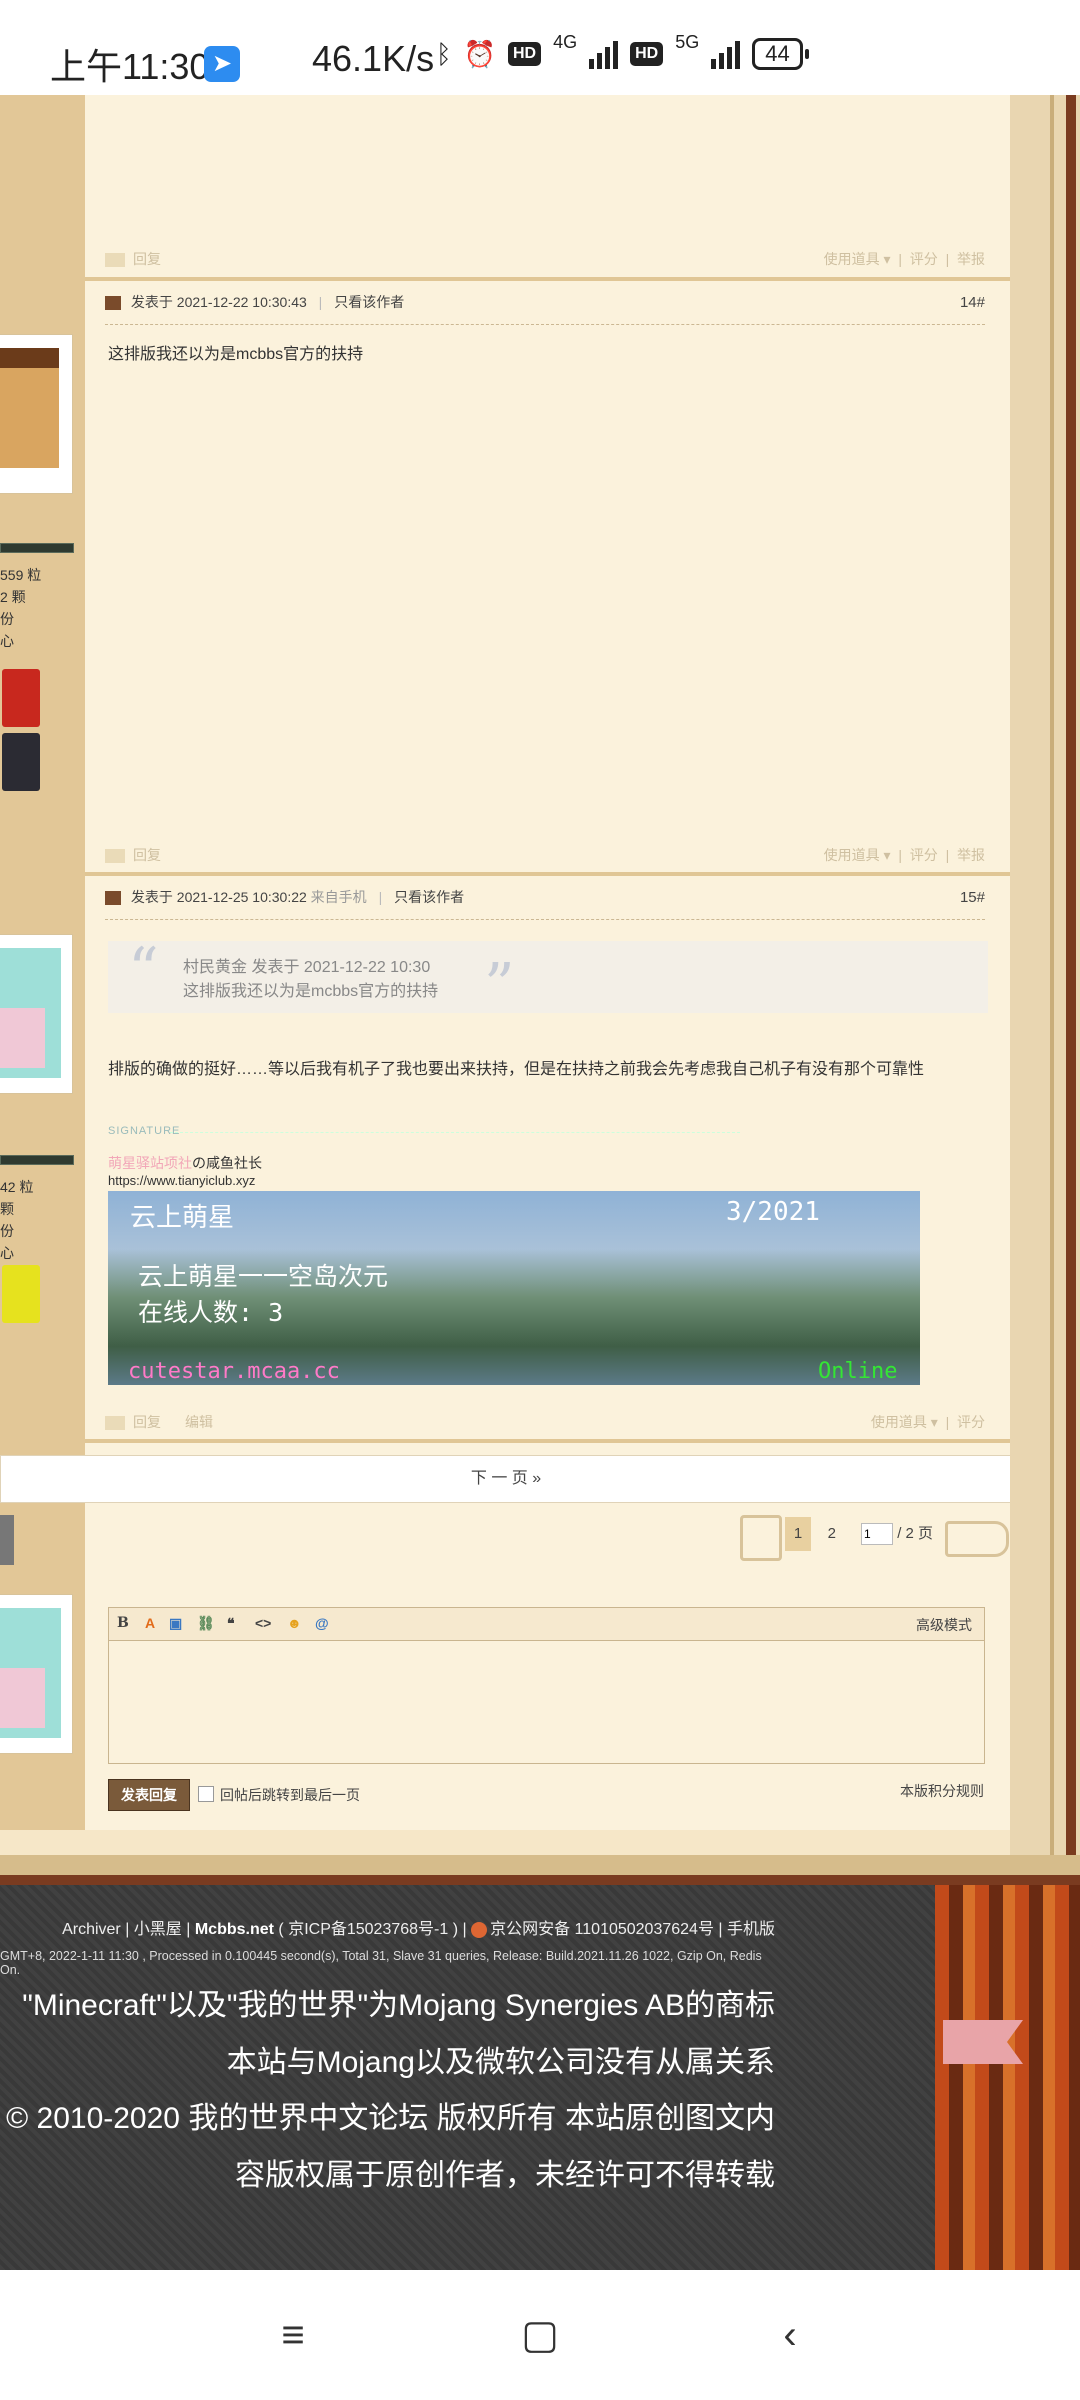 The height and width of the screenshot is (2400, 1080). Describe the element at coordinates (972, 302) in the screenshot. I see `floor-number: 14#` at that location.